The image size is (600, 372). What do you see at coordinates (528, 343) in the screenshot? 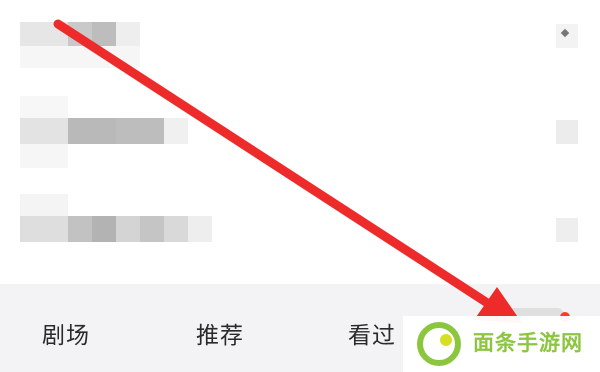
I see `watermark-text: 面条手游网` at bounding box center [528, 343].